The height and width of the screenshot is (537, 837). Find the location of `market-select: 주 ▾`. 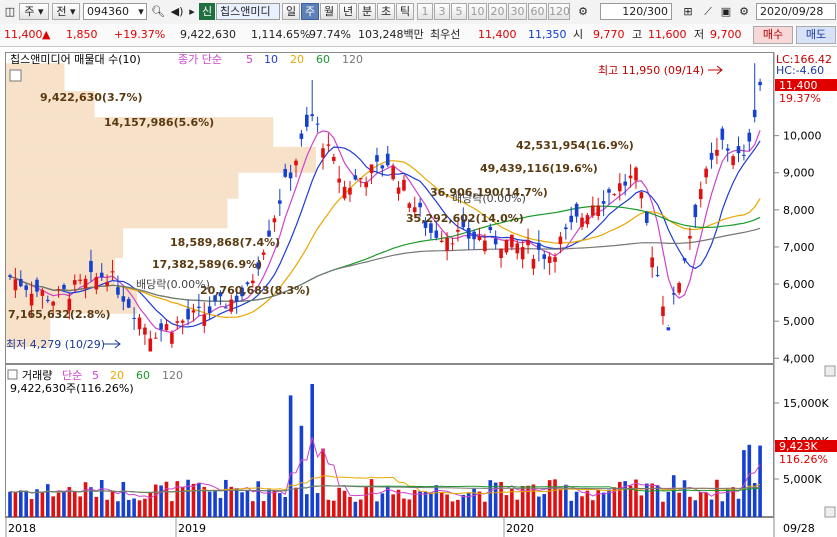

market-select: 주 ▾ is located at coordinates (34, 11).